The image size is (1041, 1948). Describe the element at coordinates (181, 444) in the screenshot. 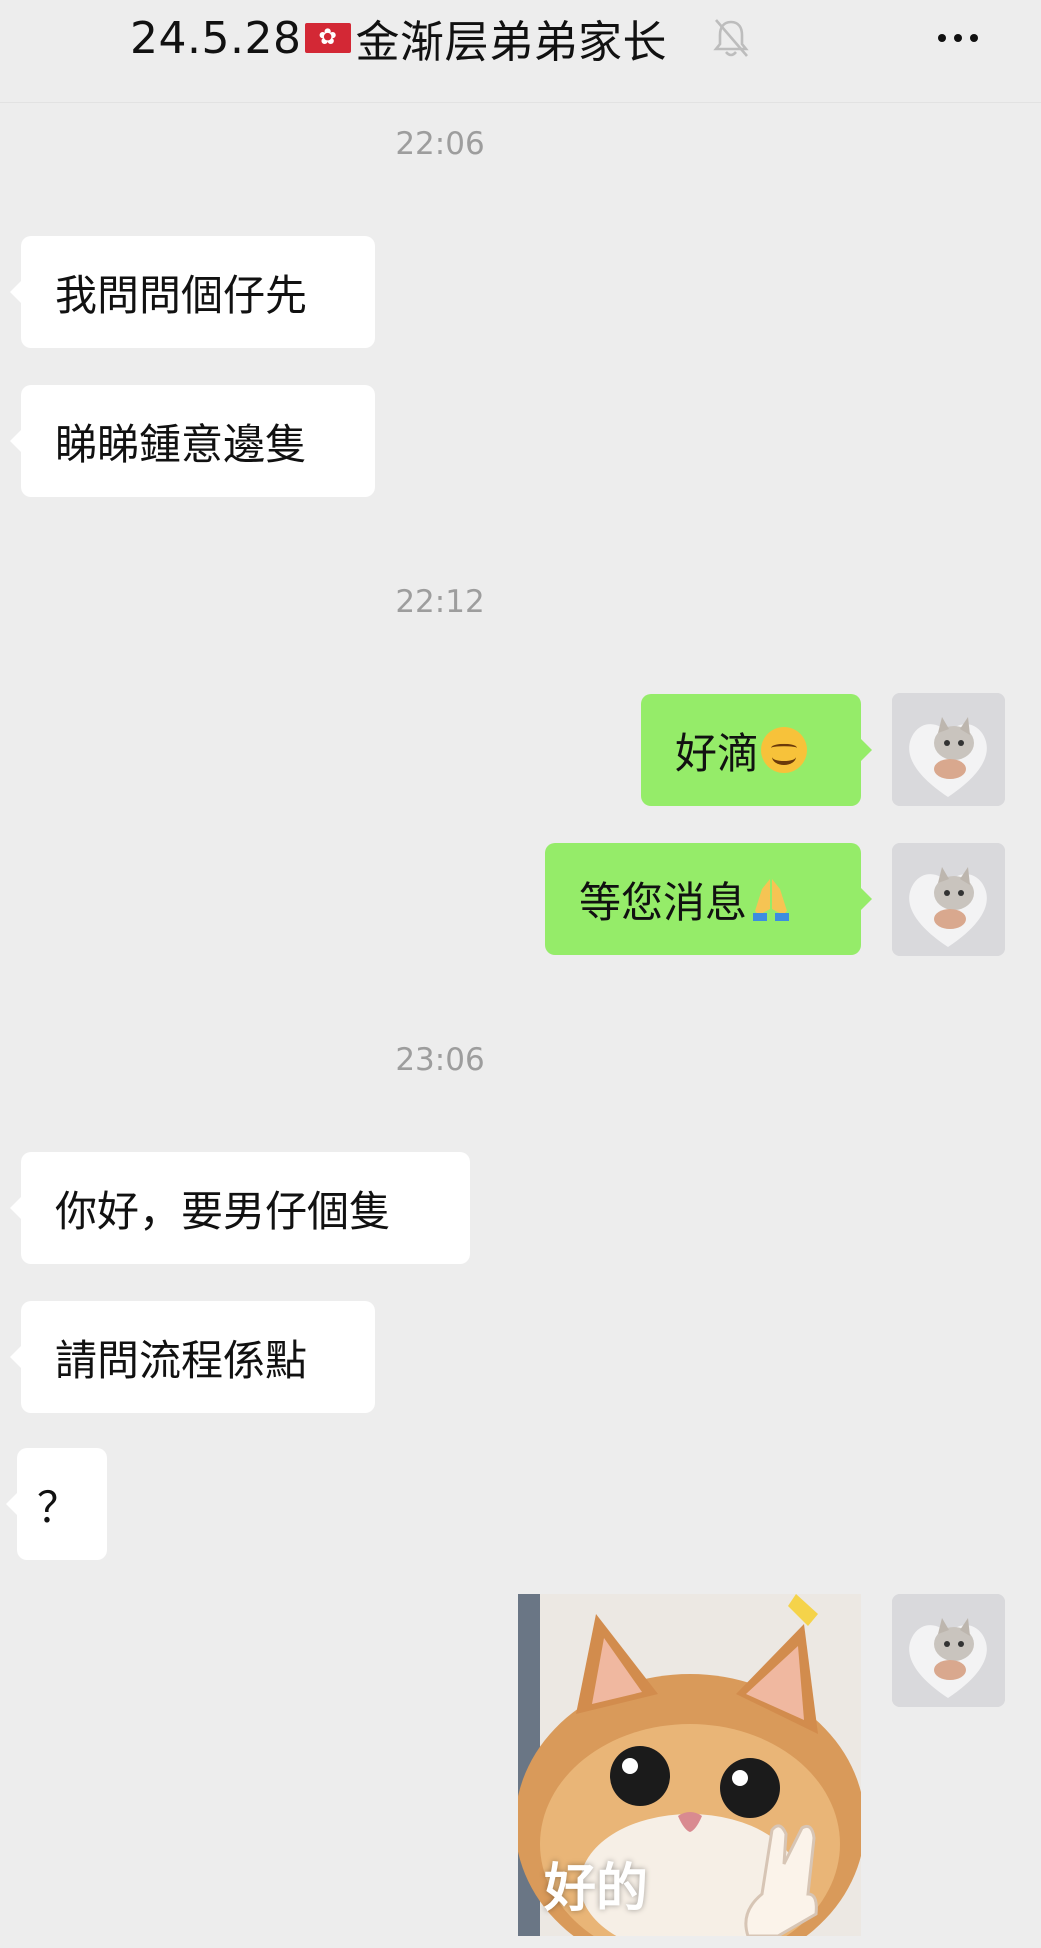

I see `message-text: 睇睇鍾意邊隻` at that location.